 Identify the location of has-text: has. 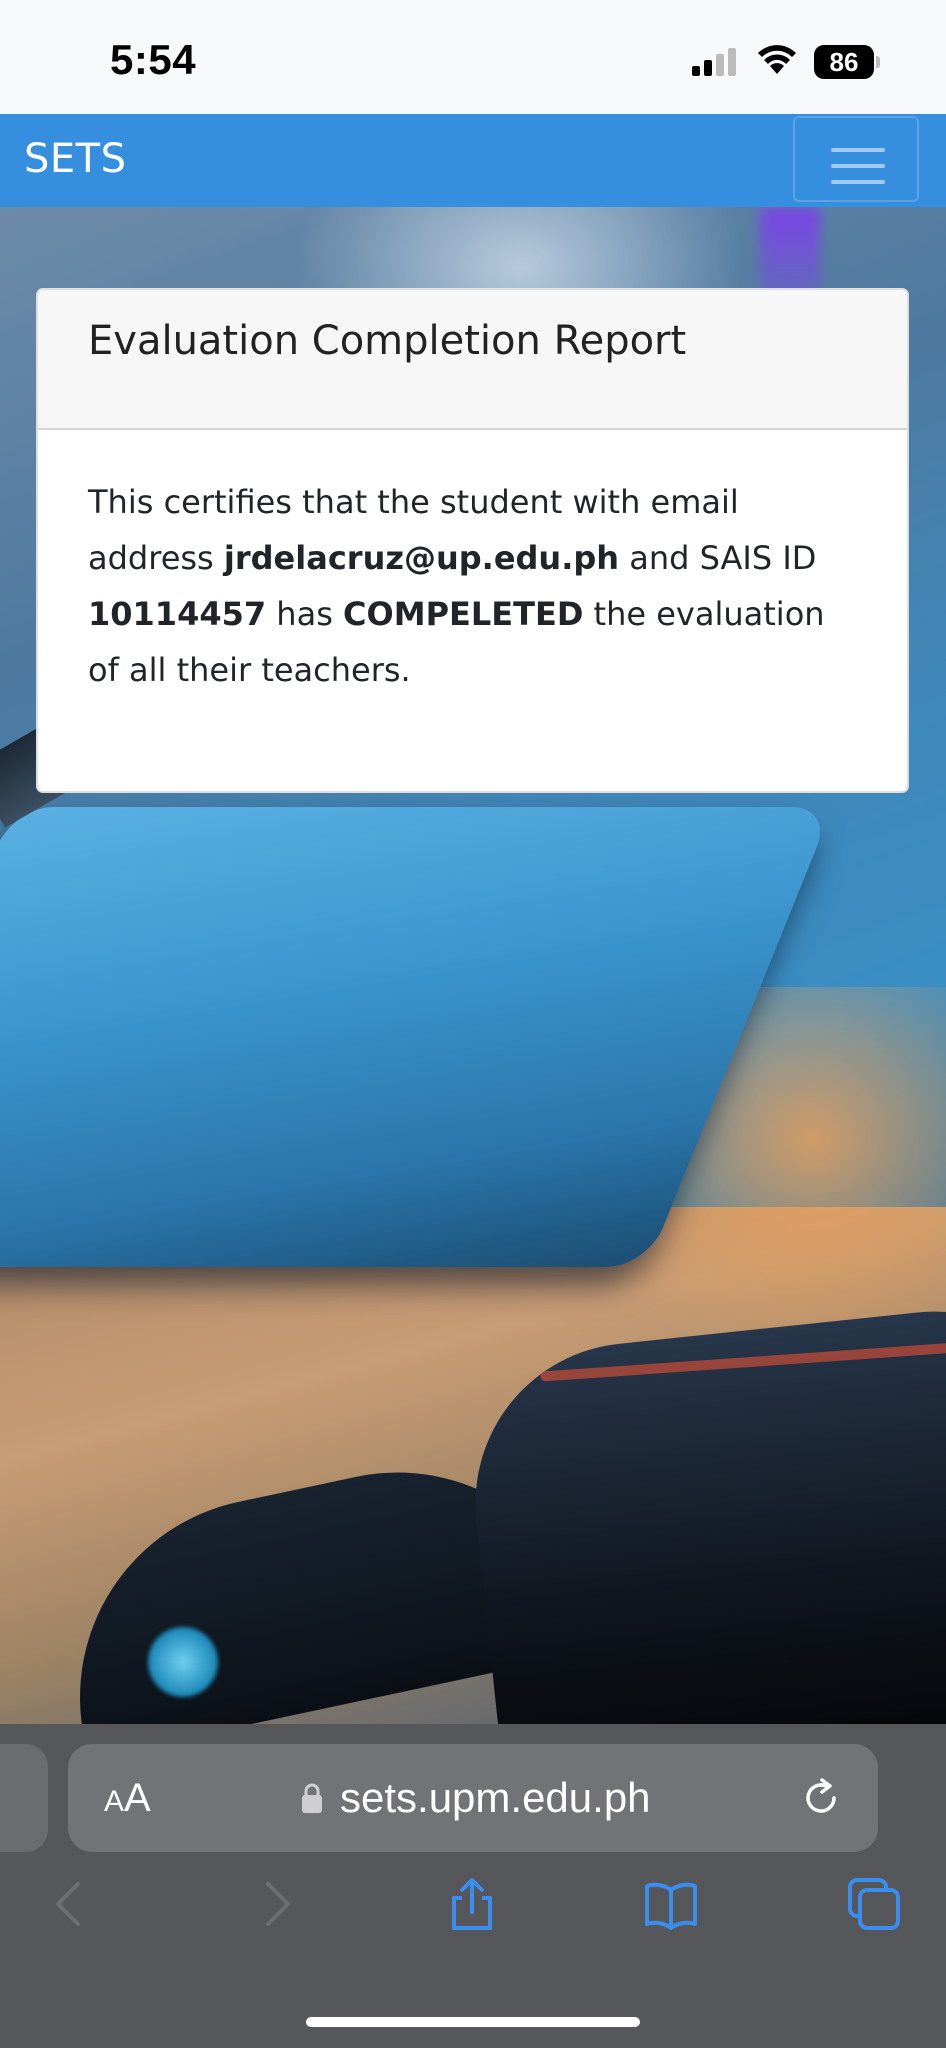
(305, 614).